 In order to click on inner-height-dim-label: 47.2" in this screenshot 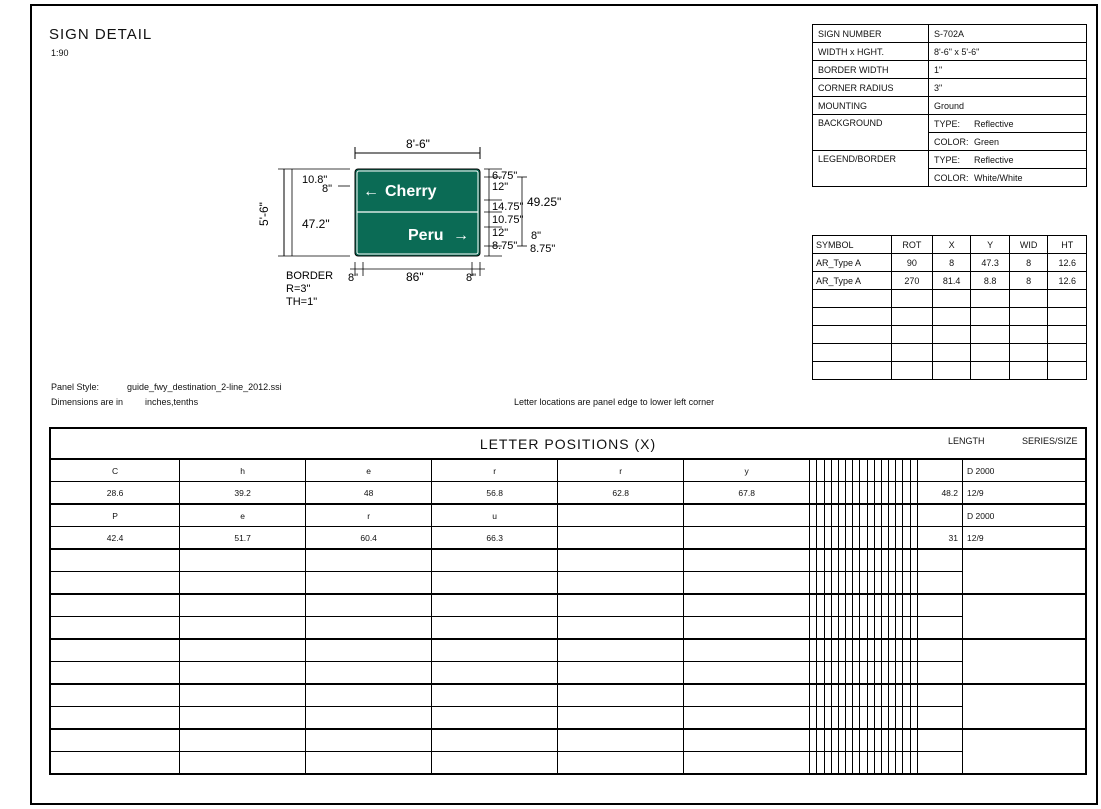, I will do `click(316, 224)`.